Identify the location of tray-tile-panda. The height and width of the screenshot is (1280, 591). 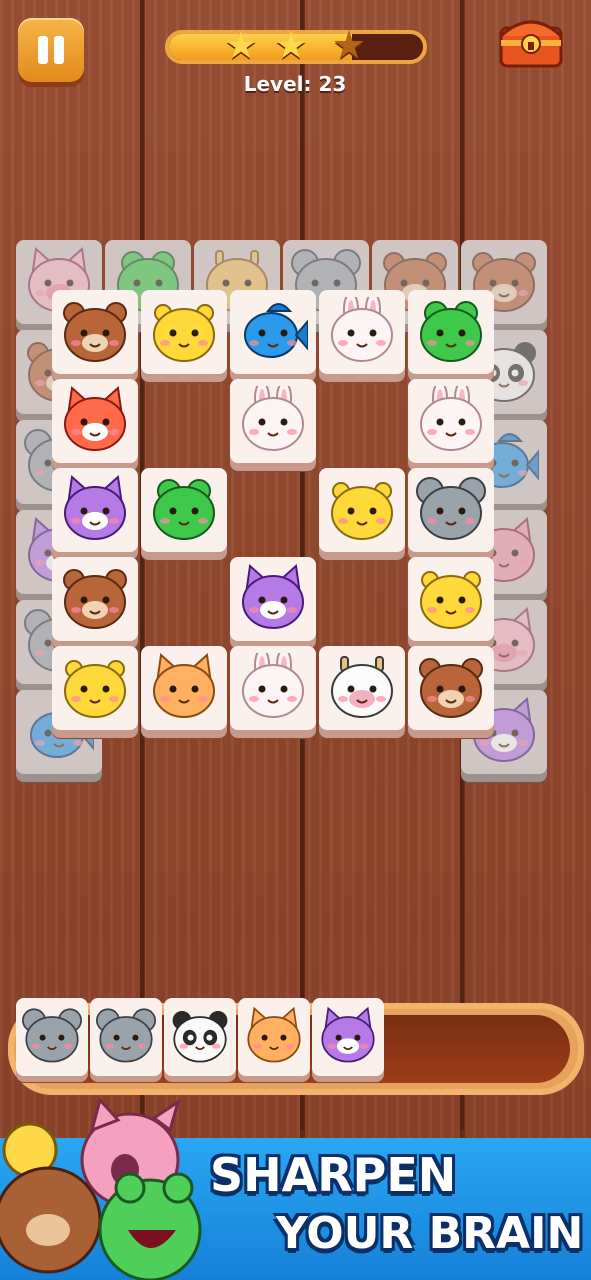
(200, 1037).